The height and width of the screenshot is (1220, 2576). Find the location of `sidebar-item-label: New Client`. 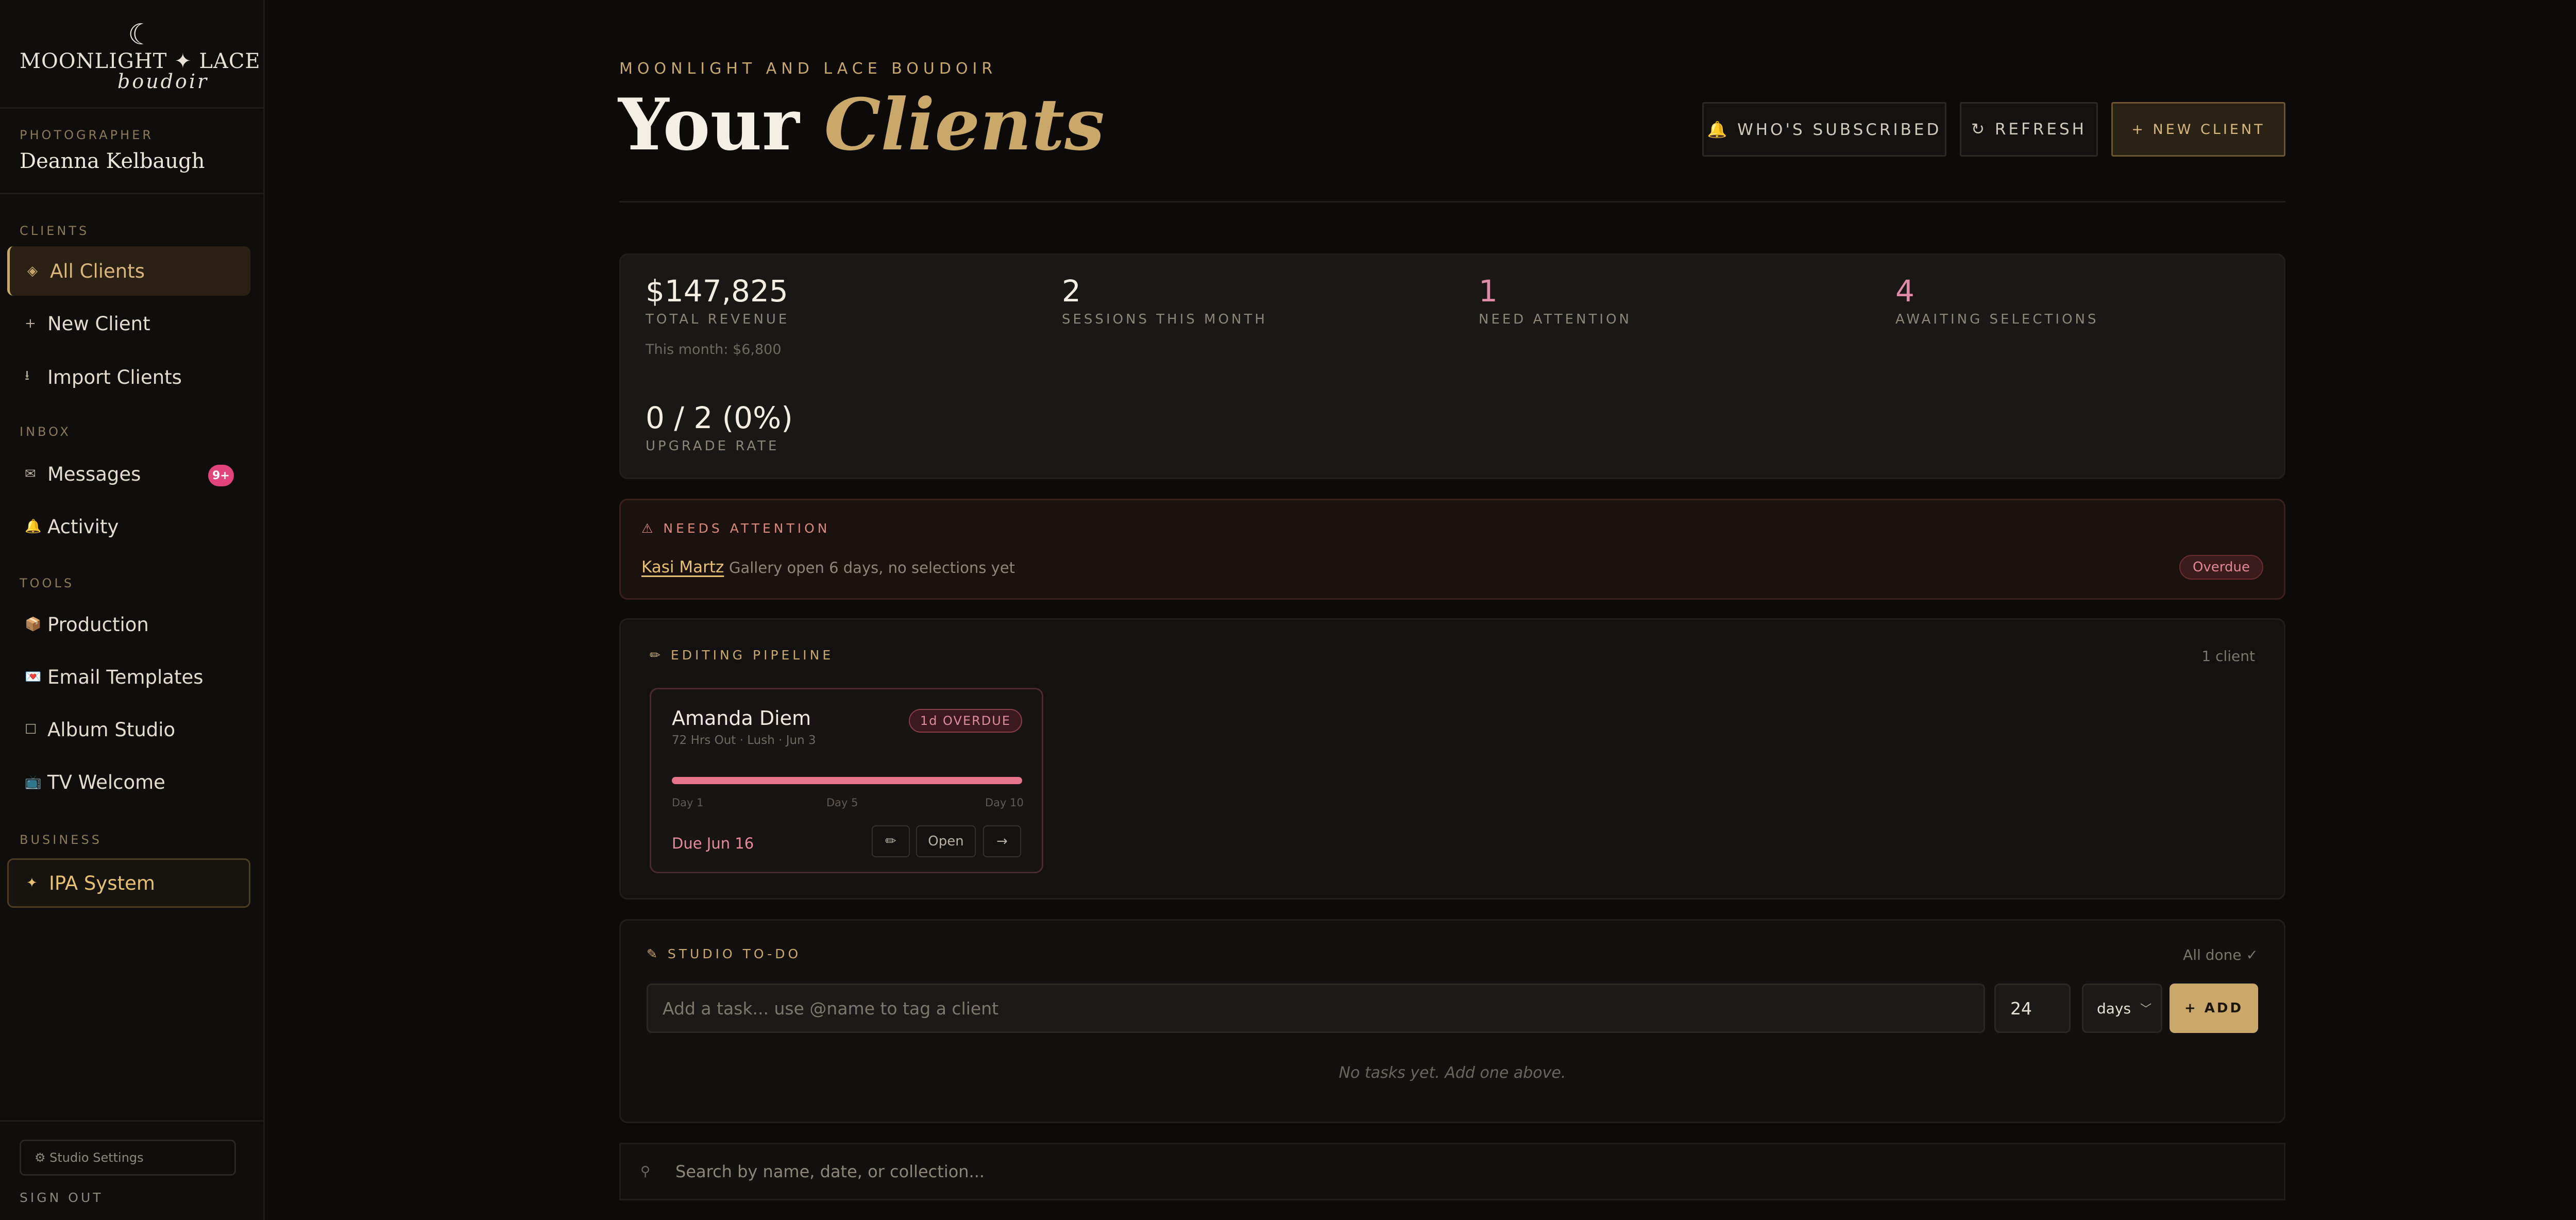

sidebar-item-label: New Client is located at coordinates (98, 323).